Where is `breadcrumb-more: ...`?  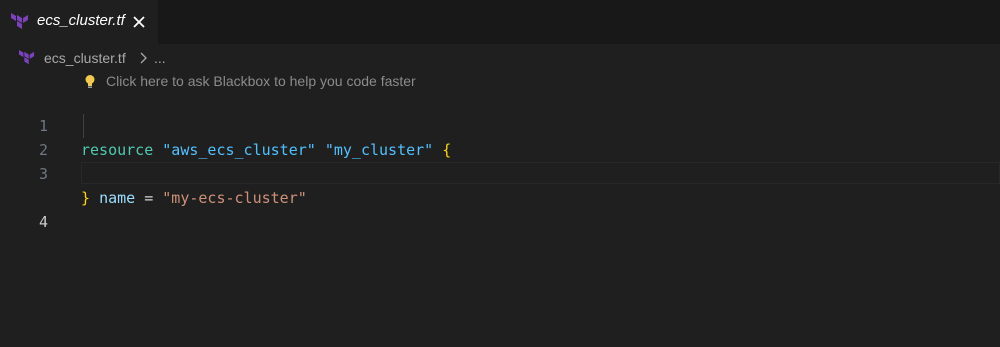 breadcrumb-more: ... is located at coordinates (160, 58).